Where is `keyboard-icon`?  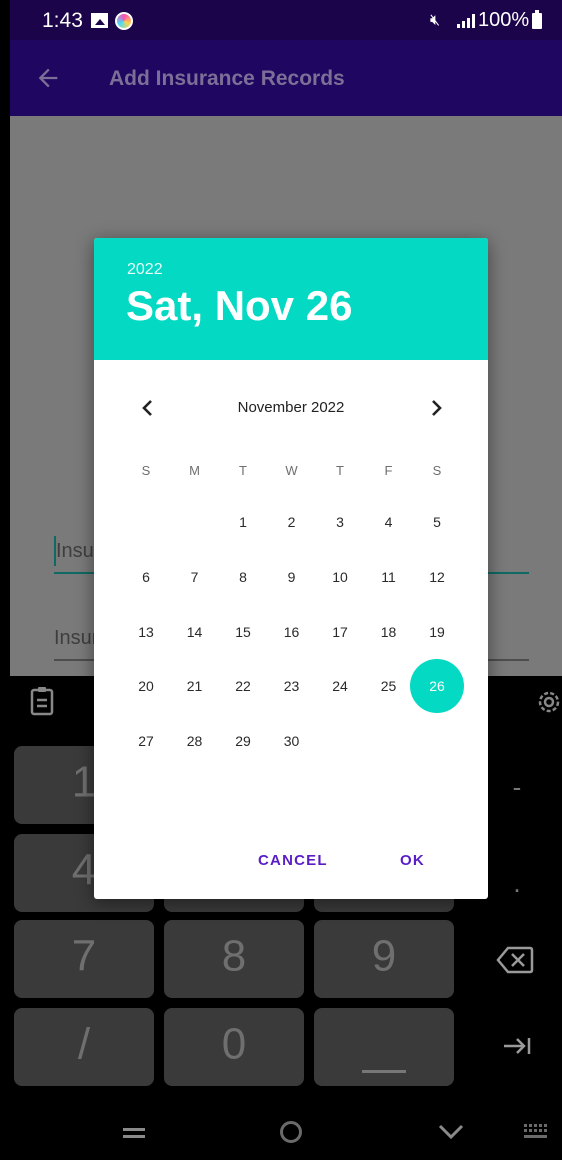 keyboard-icon is located at coordinates (537, 1132).